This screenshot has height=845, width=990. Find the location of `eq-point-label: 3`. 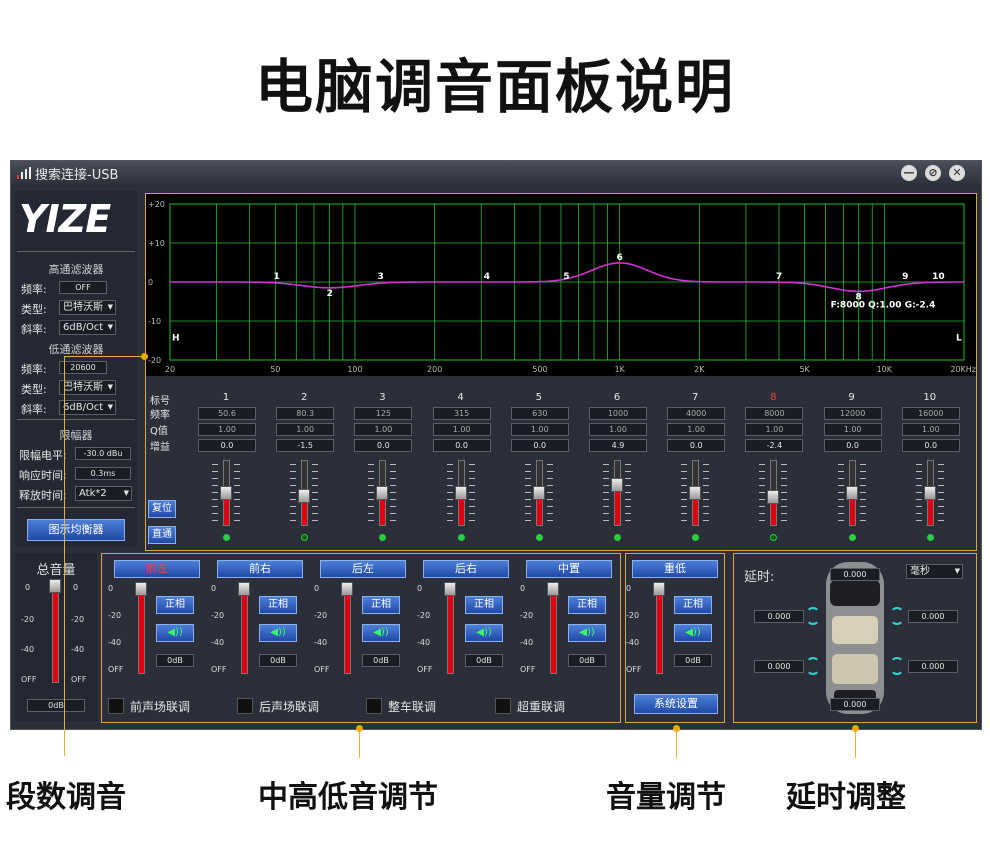

eq-point-label: 3 is located at coordinates (381, 277).